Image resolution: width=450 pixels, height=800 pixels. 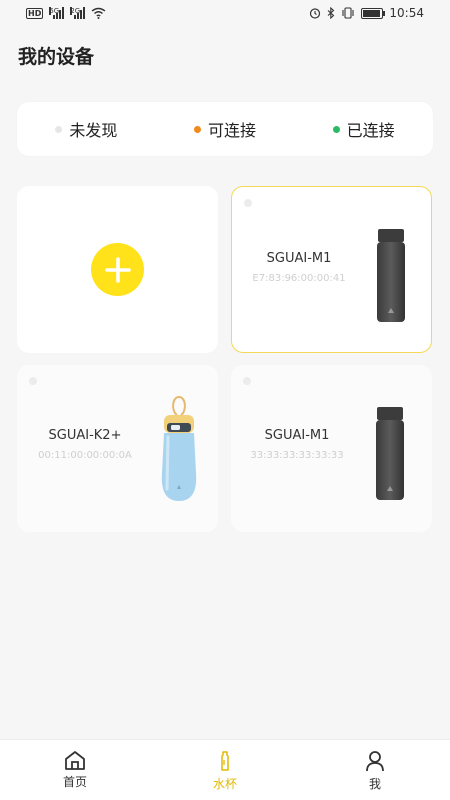 I want to click on bottom-tab-bar: 首页 水杯 我, so click(x=225, y=769).